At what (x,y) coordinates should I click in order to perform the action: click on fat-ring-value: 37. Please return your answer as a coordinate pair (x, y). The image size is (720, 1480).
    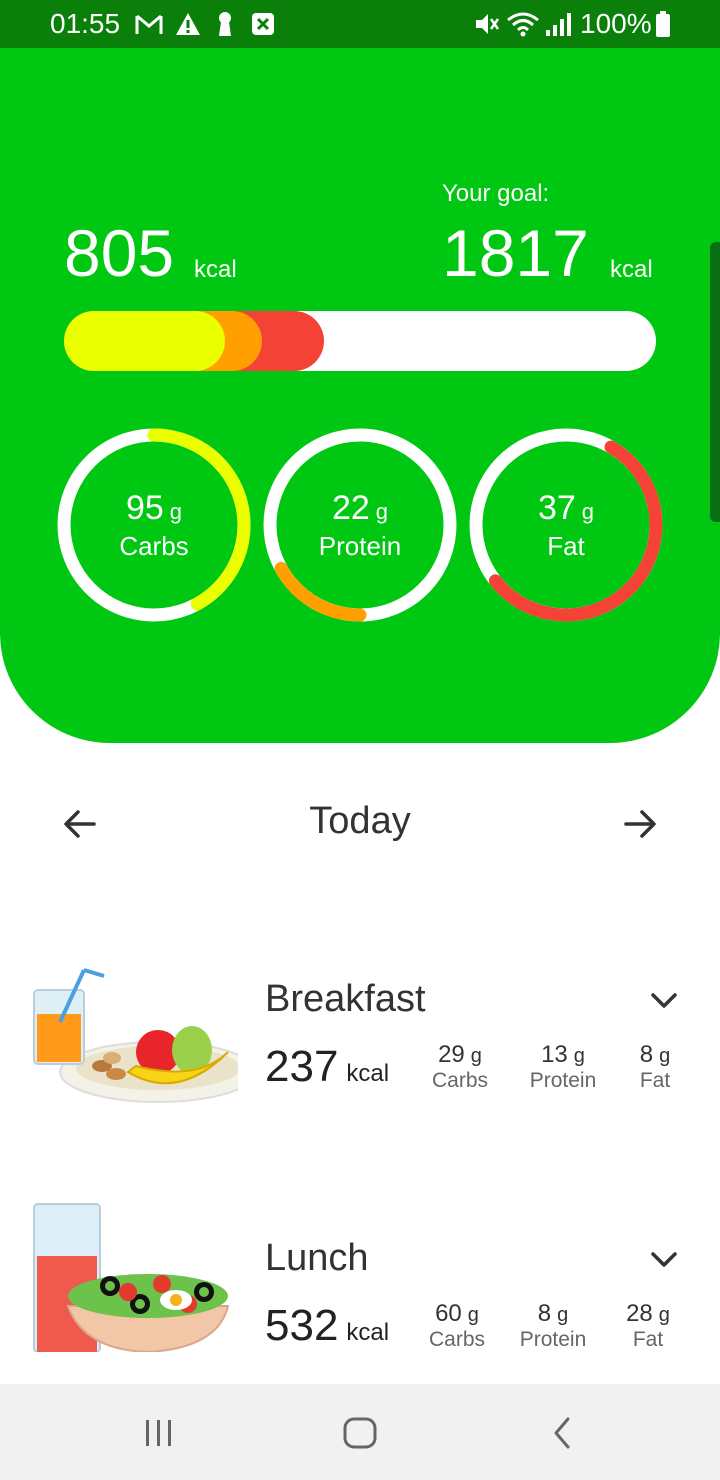
    Looking at the image, I should click on (556, 508).